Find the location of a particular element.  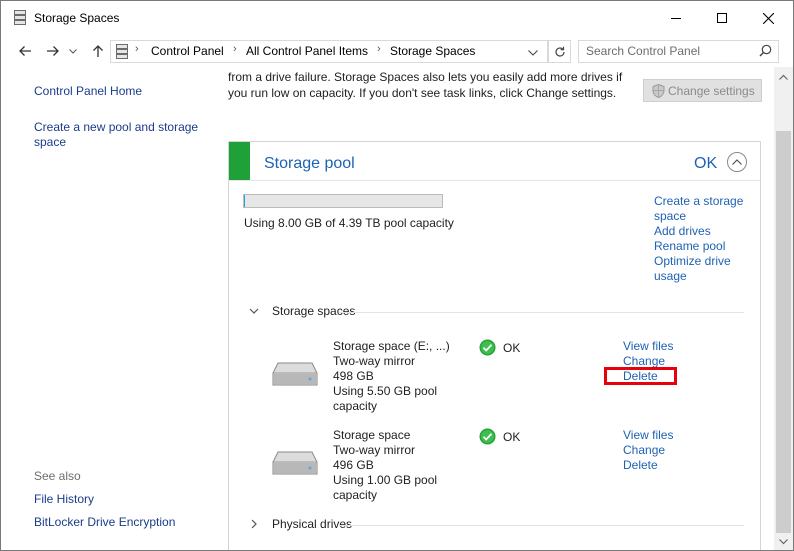

space-name: Storage space (E:, ...) is located at coordinates (391, 346).